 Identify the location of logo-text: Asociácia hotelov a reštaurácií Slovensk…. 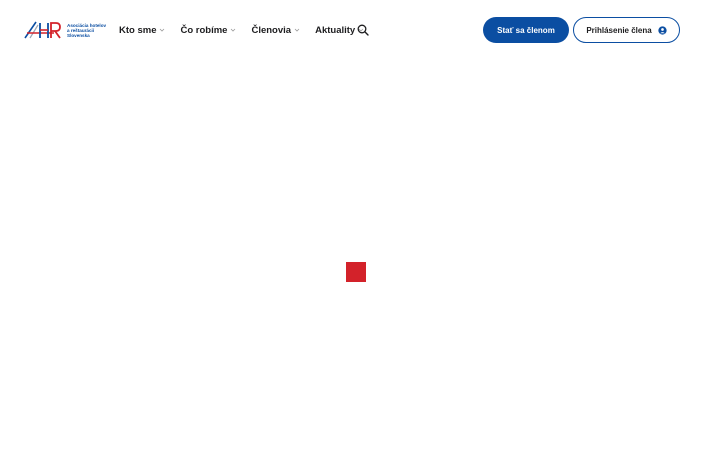
(86, 30).